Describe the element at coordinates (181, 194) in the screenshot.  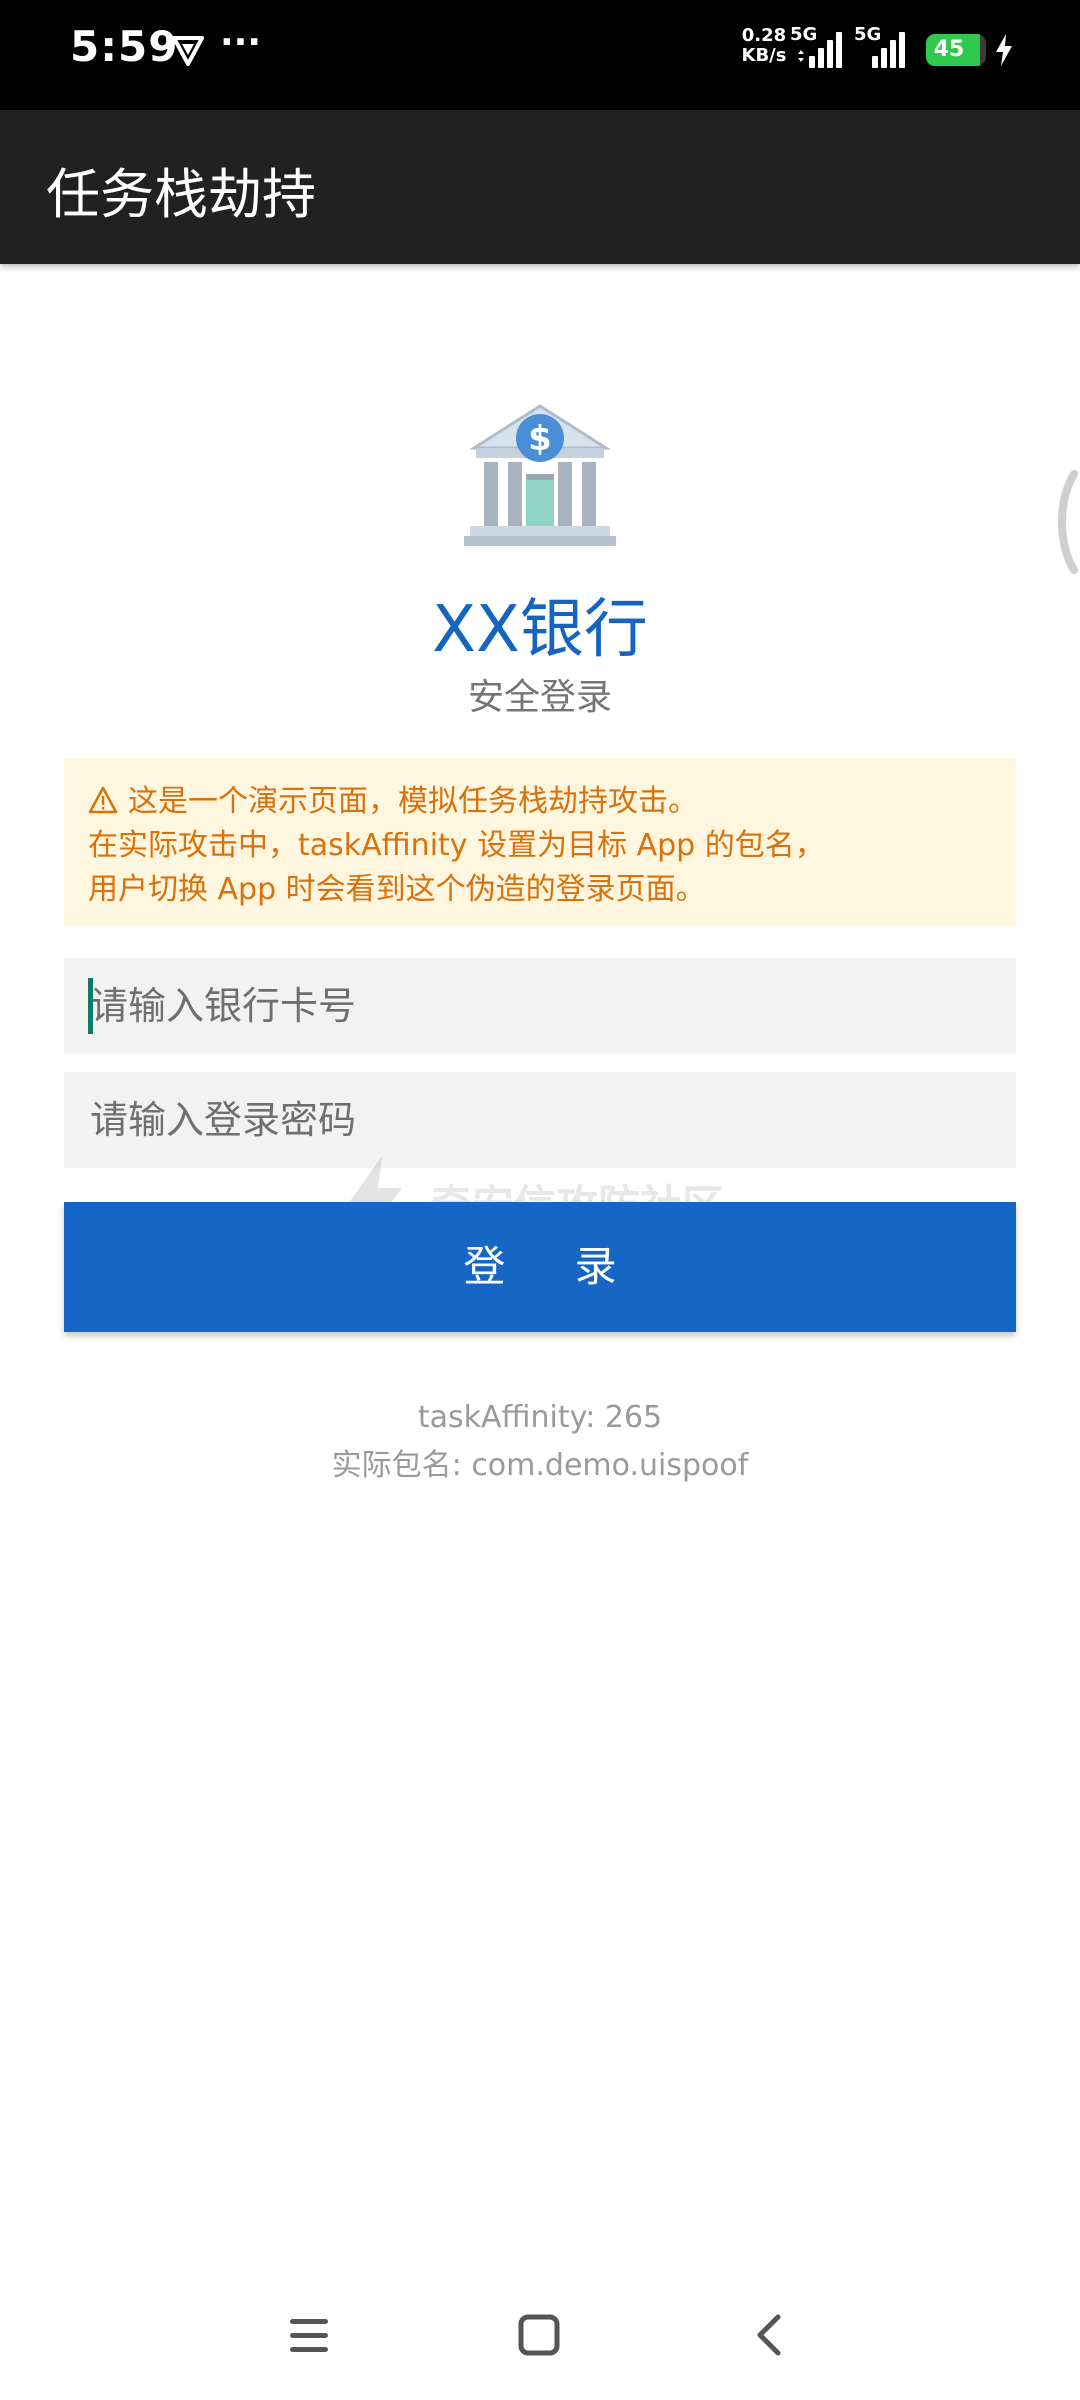
I see `app-title: 任务栈劫持` at that location.